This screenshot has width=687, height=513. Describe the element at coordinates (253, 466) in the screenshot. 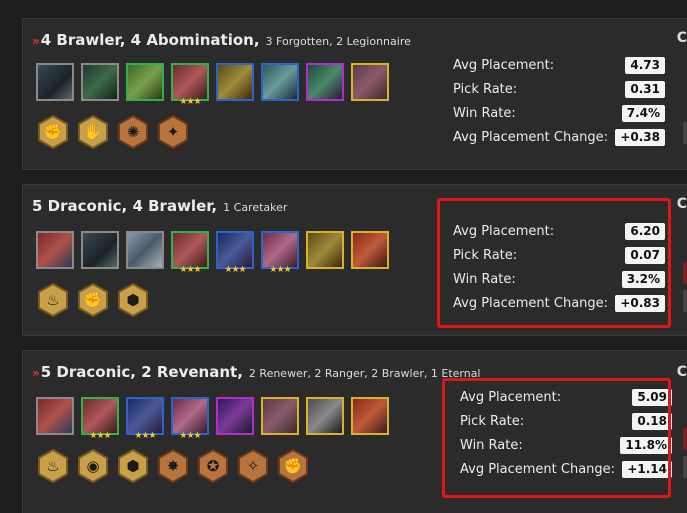

I see `trait-eternal-icon: ✧` at that location.